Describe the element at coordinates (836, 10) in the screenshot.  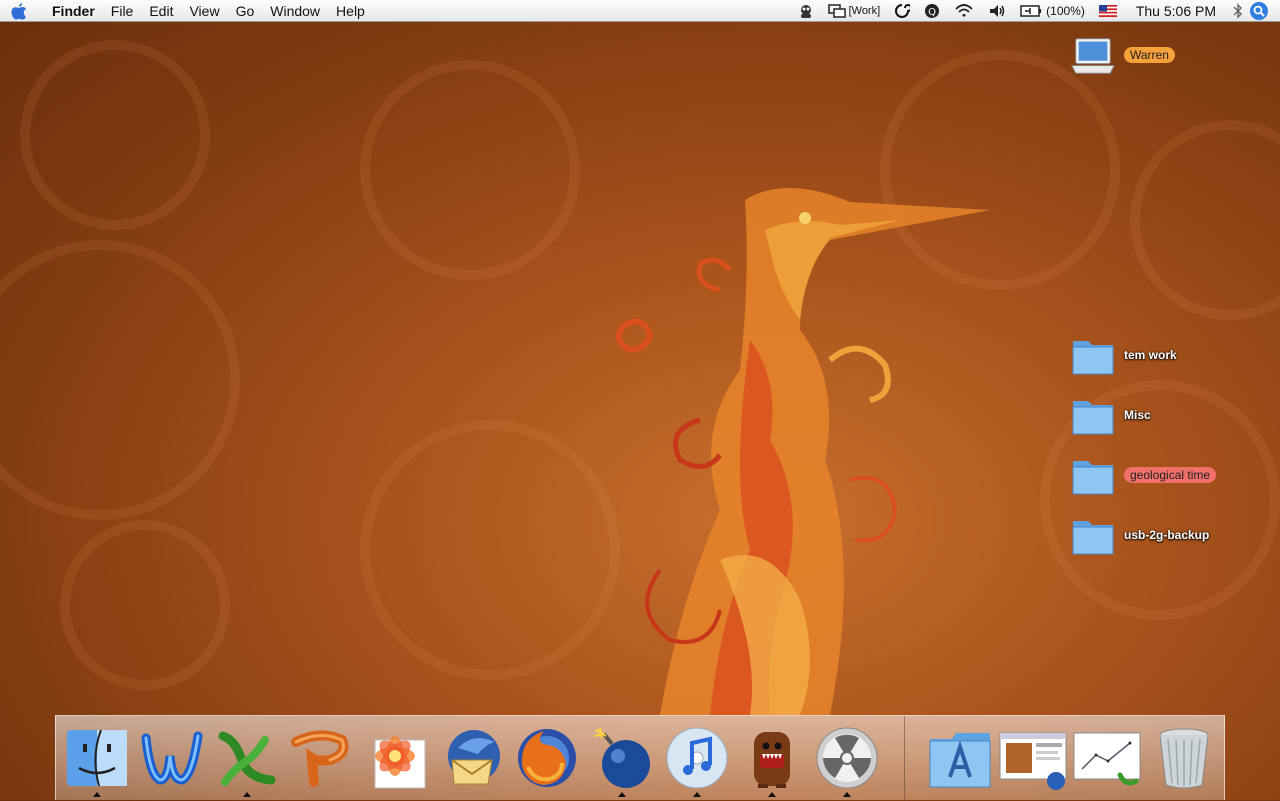
I see `spaces-icon` at that location.